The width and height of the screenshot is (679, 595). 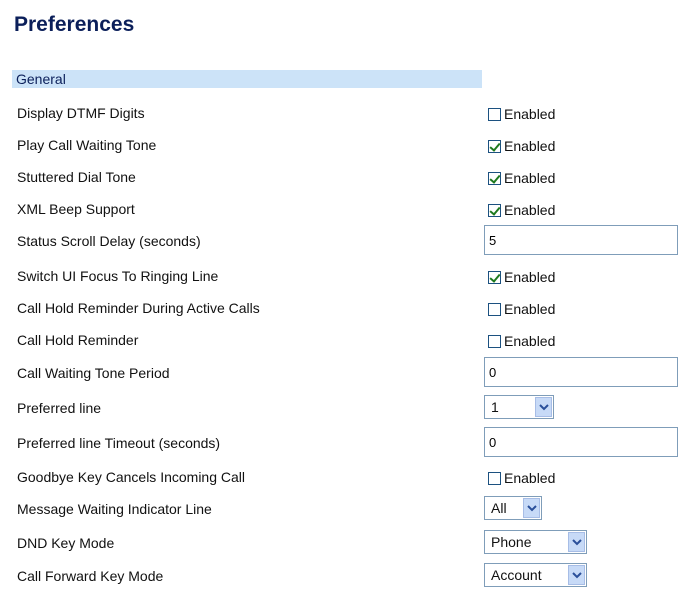 I want to click on preferred-line-timeout-control, so click(x=581, y=445).